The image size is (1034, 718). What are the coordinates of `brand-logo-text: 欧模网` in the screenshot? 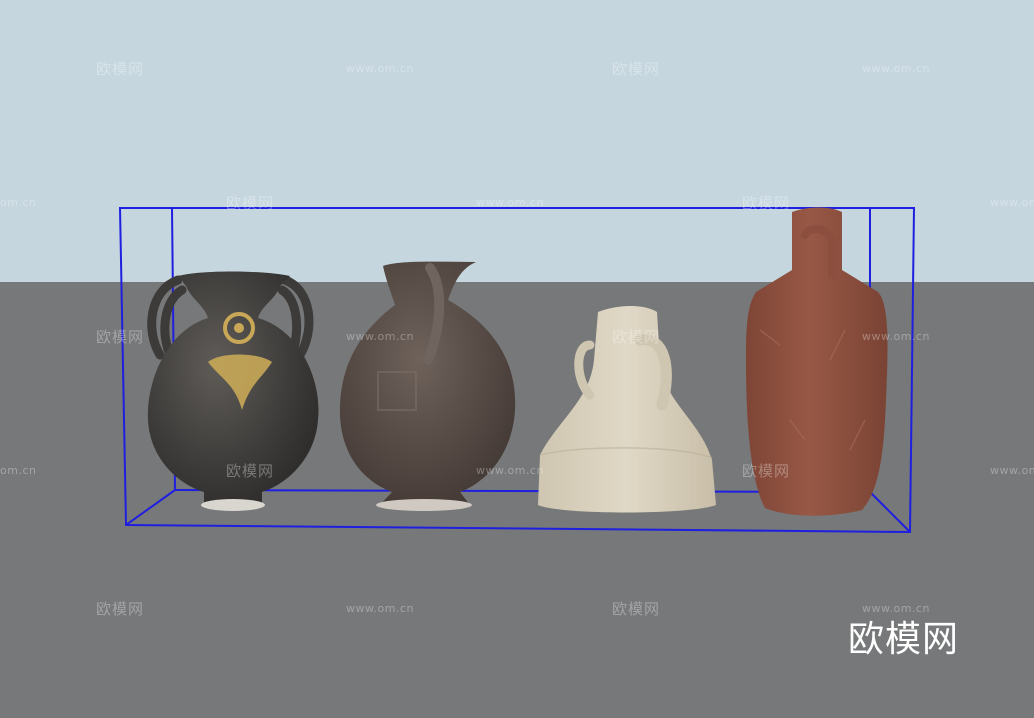 It's located at (904, 639).